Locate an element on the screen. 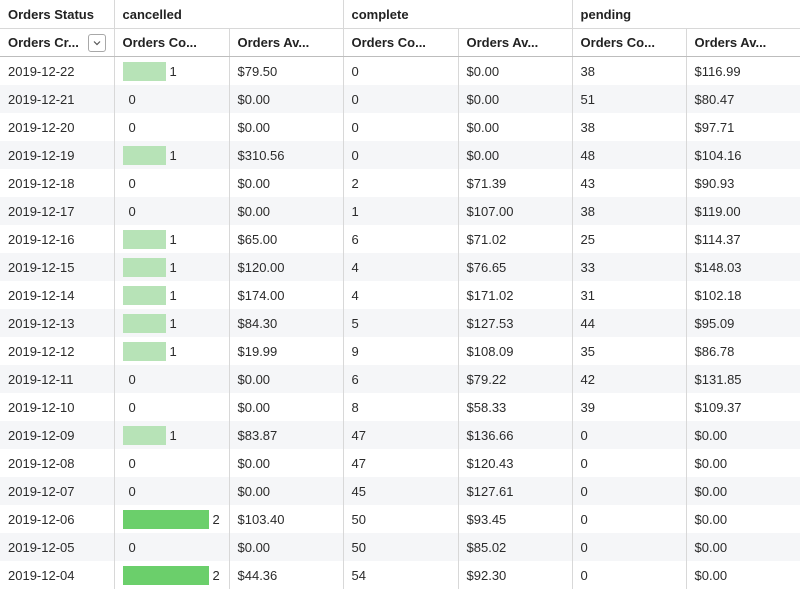 This screenshot has height=600, width=800. cell-pending-count: 25 is located at coordinates (629, 239).